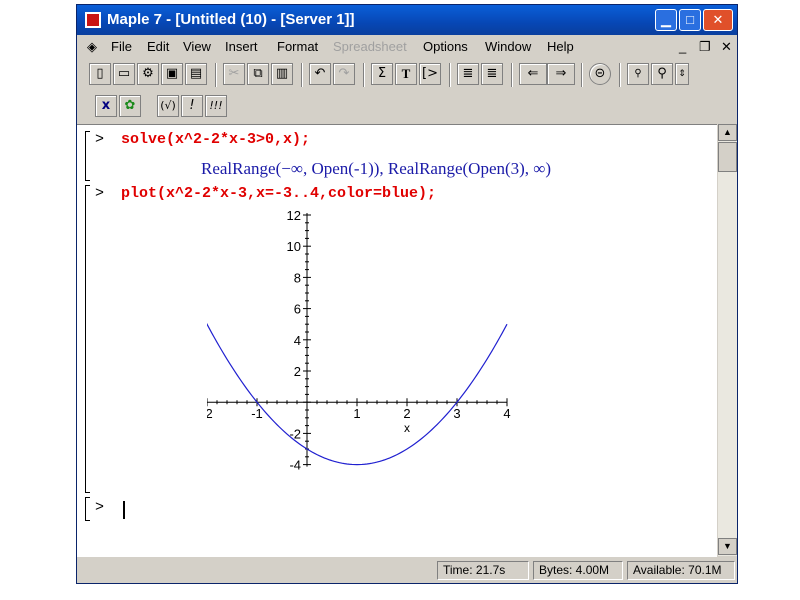 The height and width of the screenshot is (600, 800). I want to click on menu-options: Options, so click(445, 46).